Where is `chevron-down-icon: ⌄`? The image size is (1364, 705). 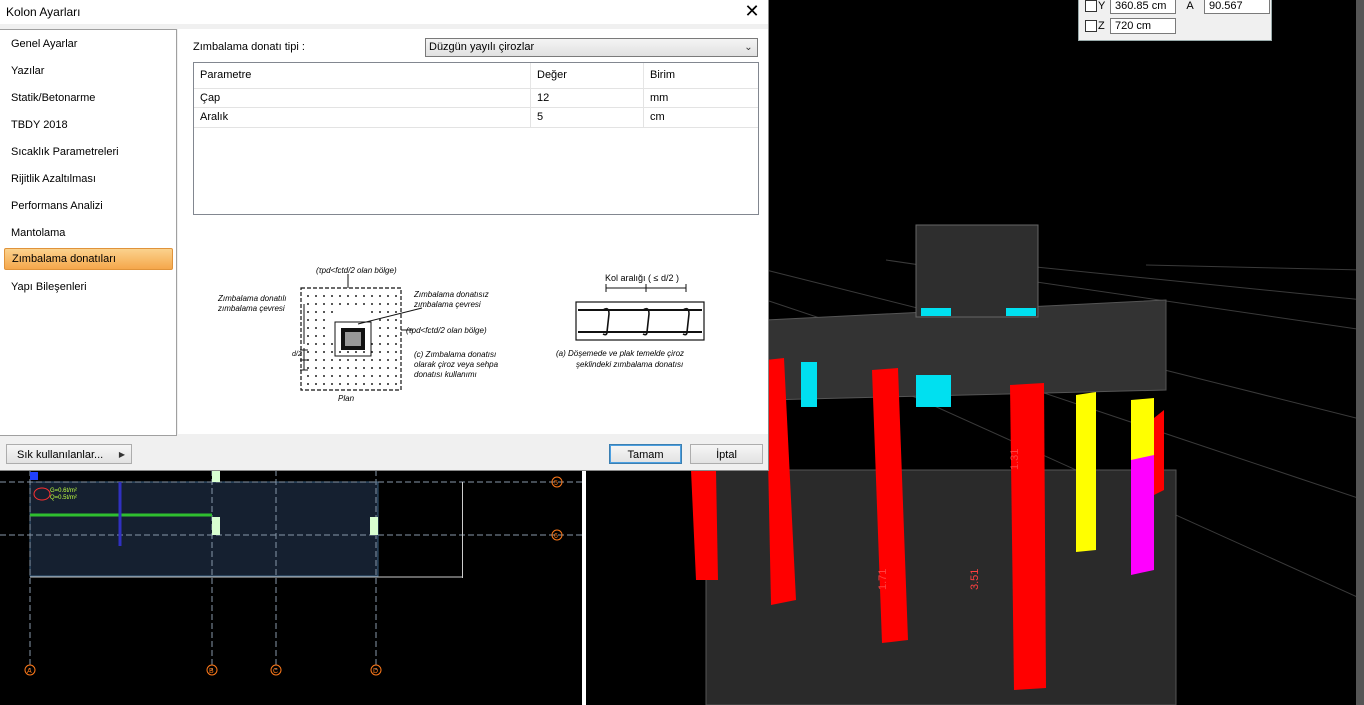
chevron-down-icon: ⌄ is located at coordinates (748, 47).